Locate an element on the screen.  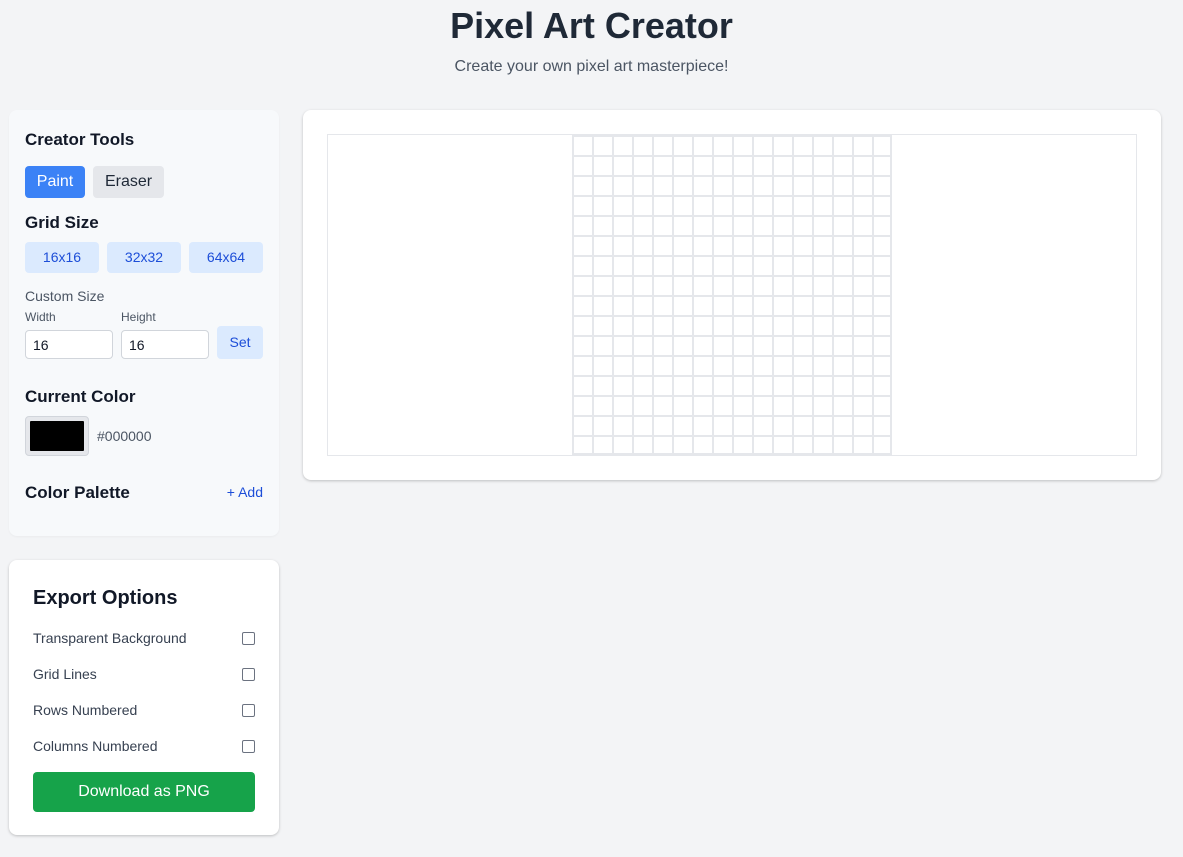
grid-size-title: Grid Size is located at coordinates (62, 222).